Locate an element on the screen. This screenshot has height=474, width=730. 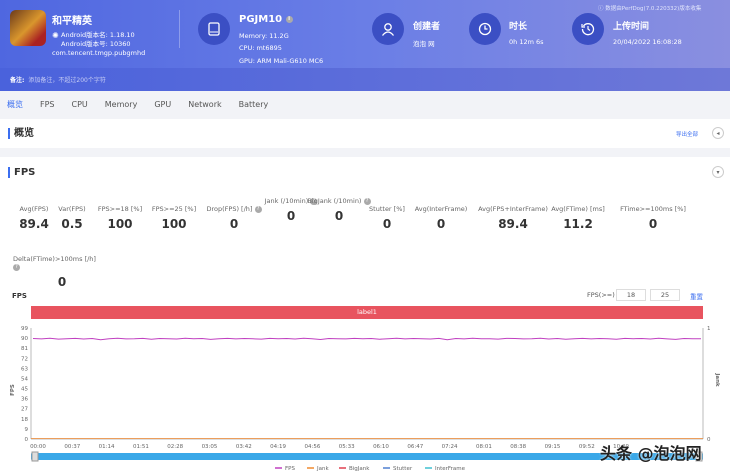
y-tick-label: 9 is located at coordinates (27, 430).